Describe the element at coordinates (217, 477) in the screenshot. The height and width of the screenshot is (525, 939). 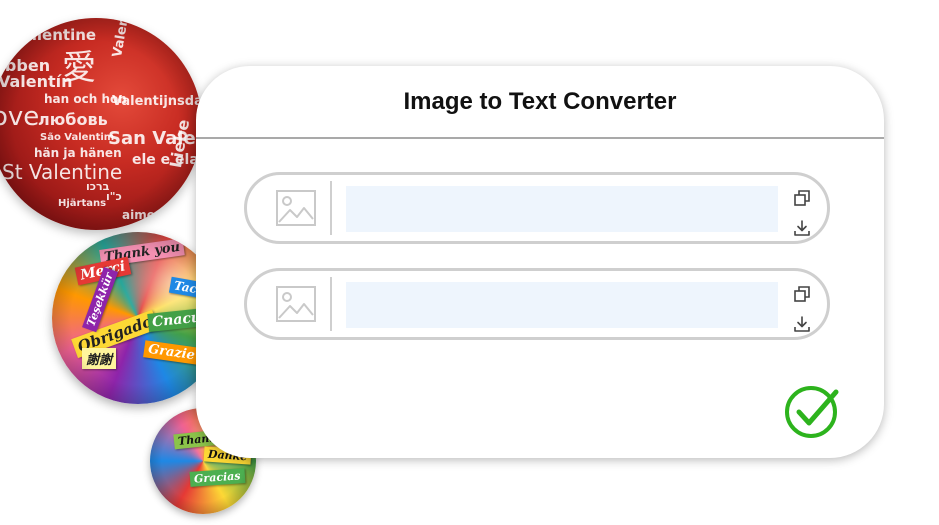
I see `sphere-tag: Gracias` at that location.